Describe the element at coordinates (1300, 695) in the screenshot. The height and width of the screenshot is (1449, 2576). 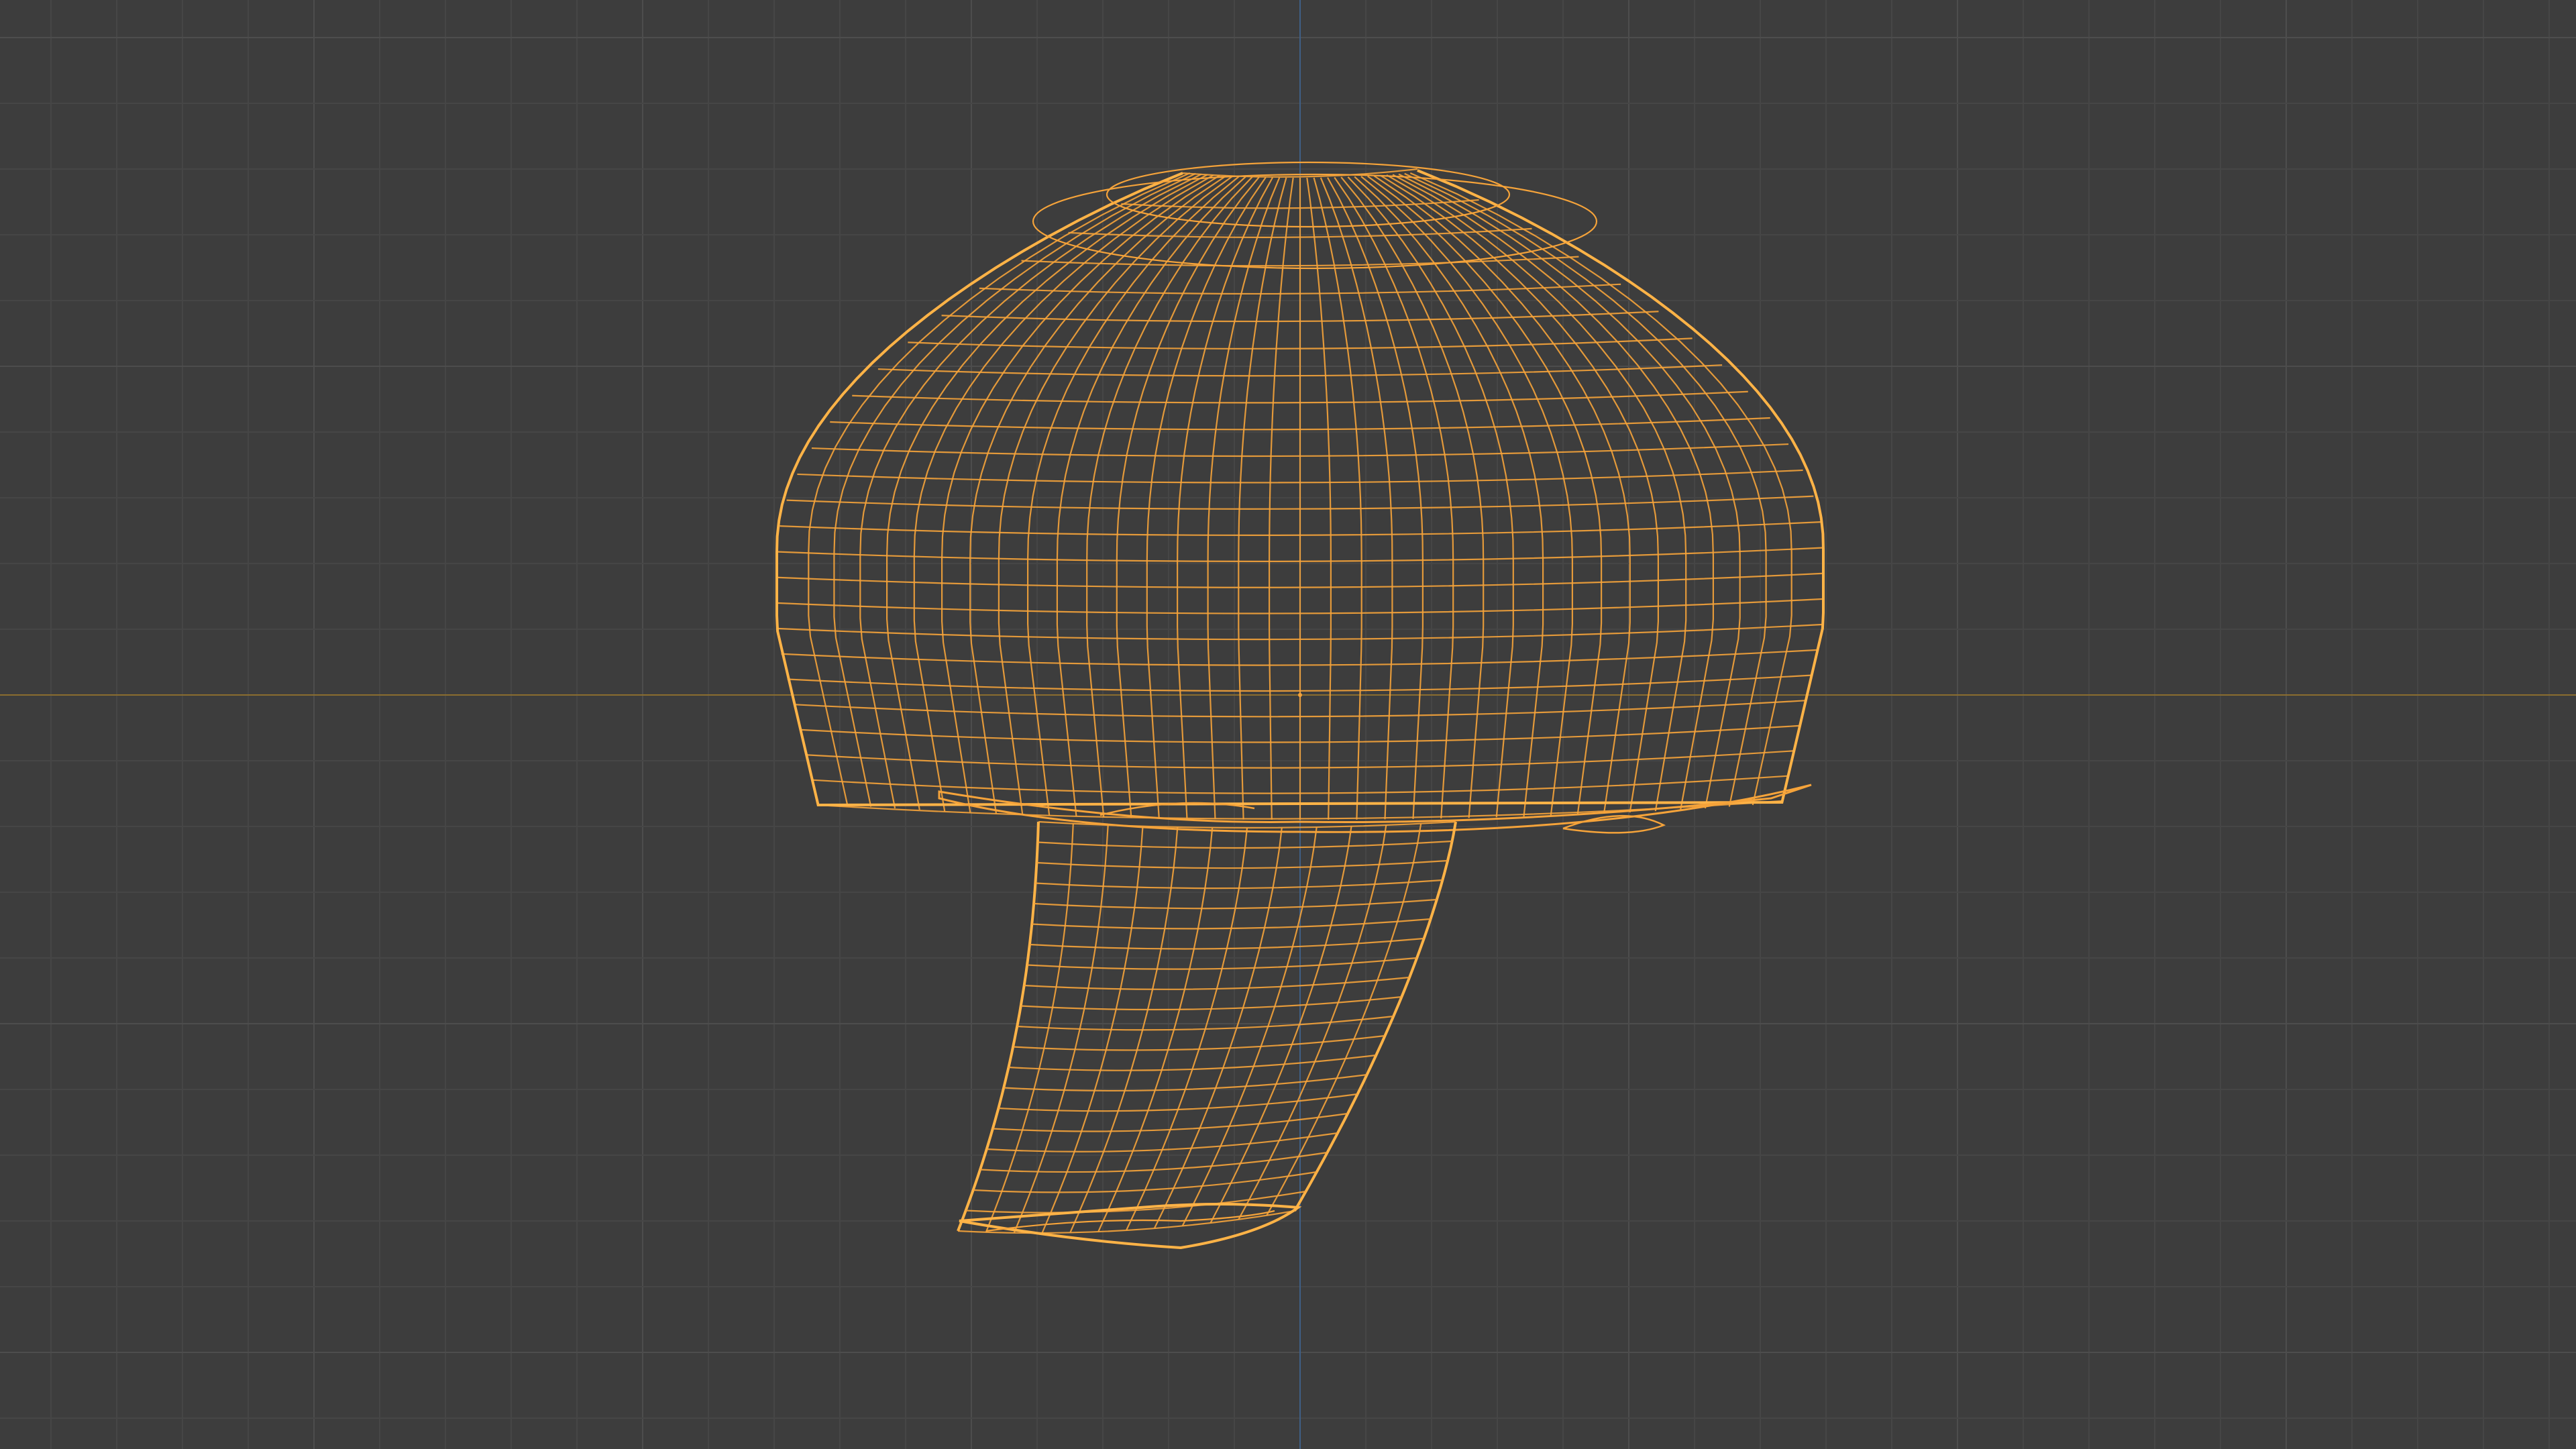
I see `object-origin-dot` at that location.